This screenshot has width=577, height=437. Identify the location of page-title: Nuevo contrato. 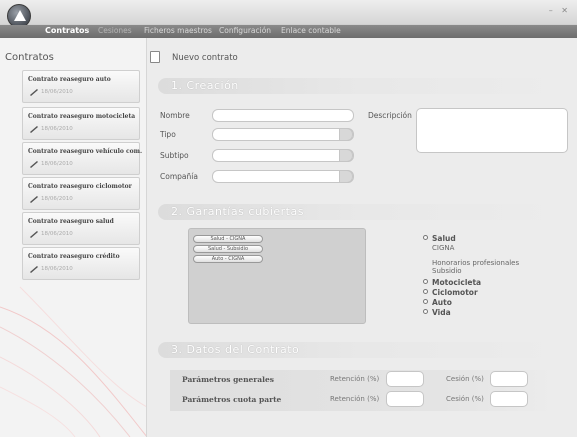
(205, 58).